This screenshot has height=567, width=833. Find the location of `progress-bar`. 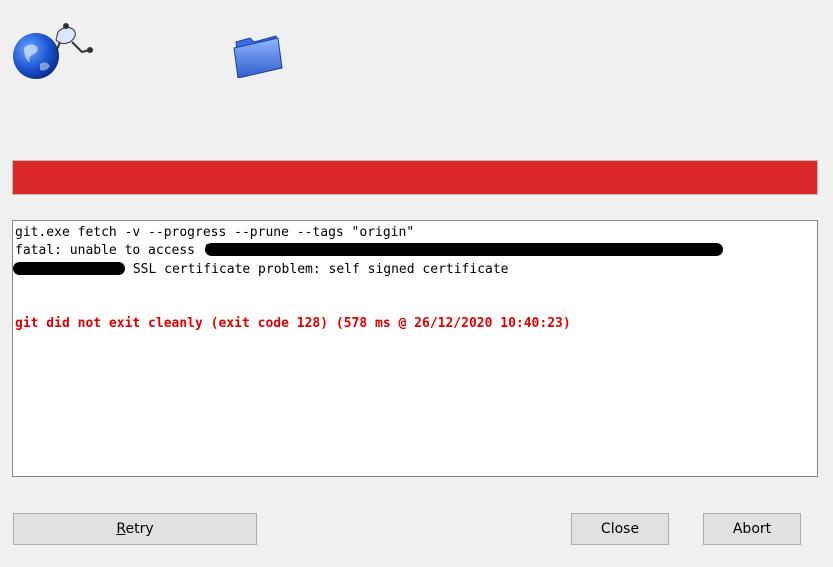

progress-bar is located at coordinates (415, 177).